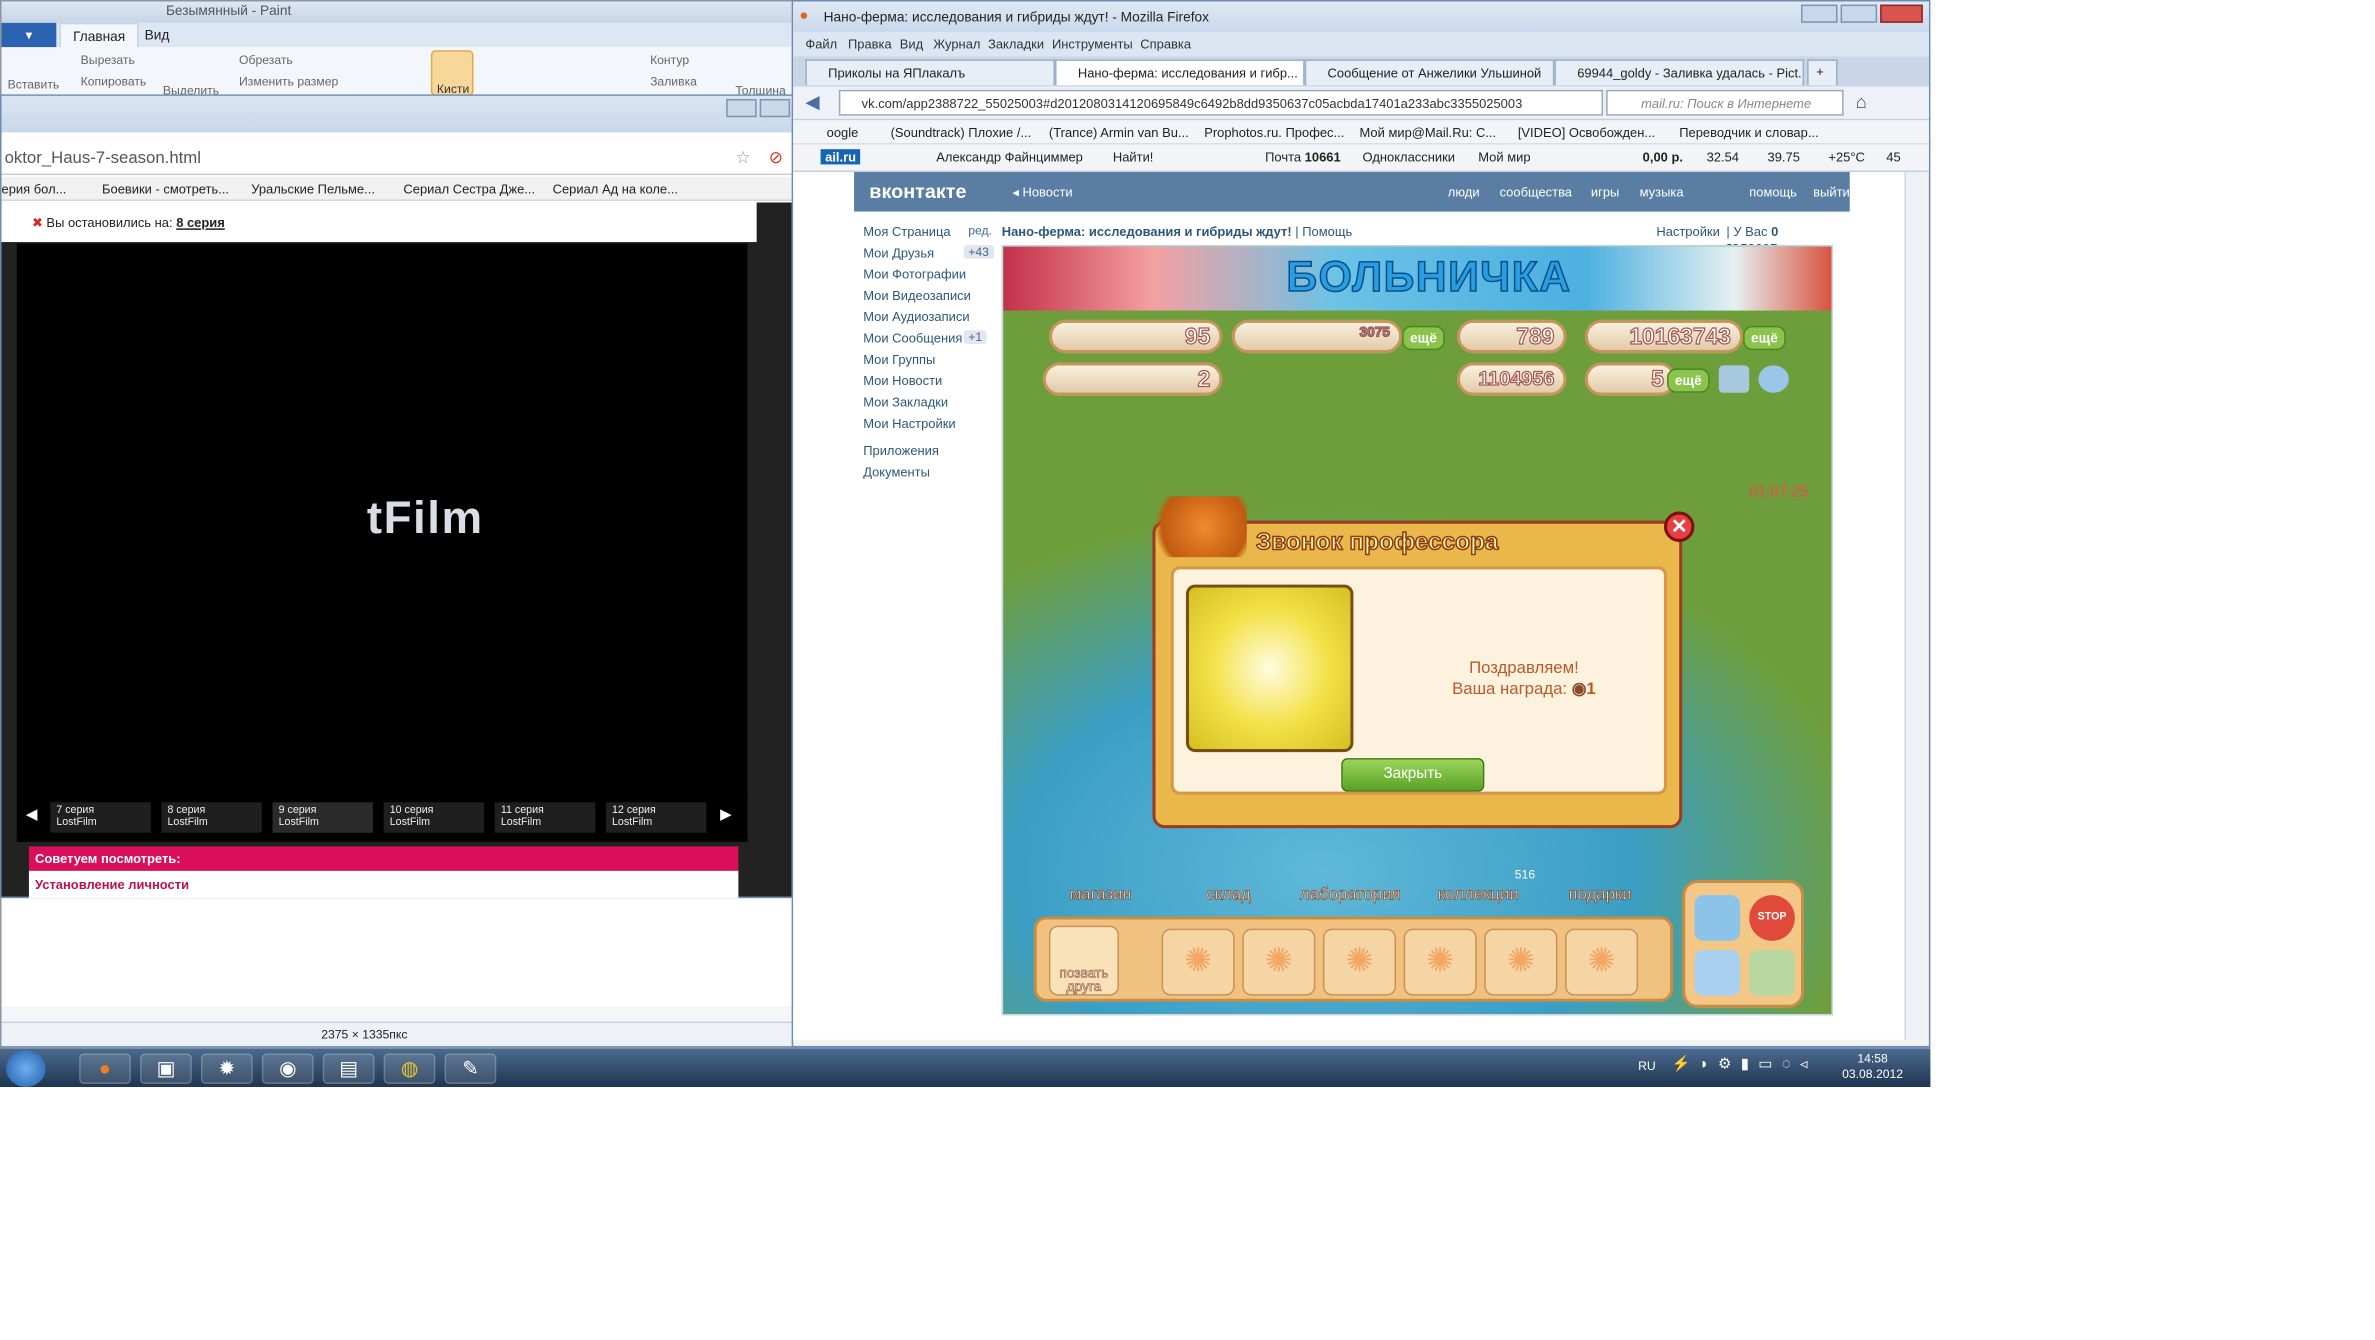  What do you see at coordinates (266, 60) in the screenshot?
I see `crop-button: Обрезать` at bounding box center [266, 60].